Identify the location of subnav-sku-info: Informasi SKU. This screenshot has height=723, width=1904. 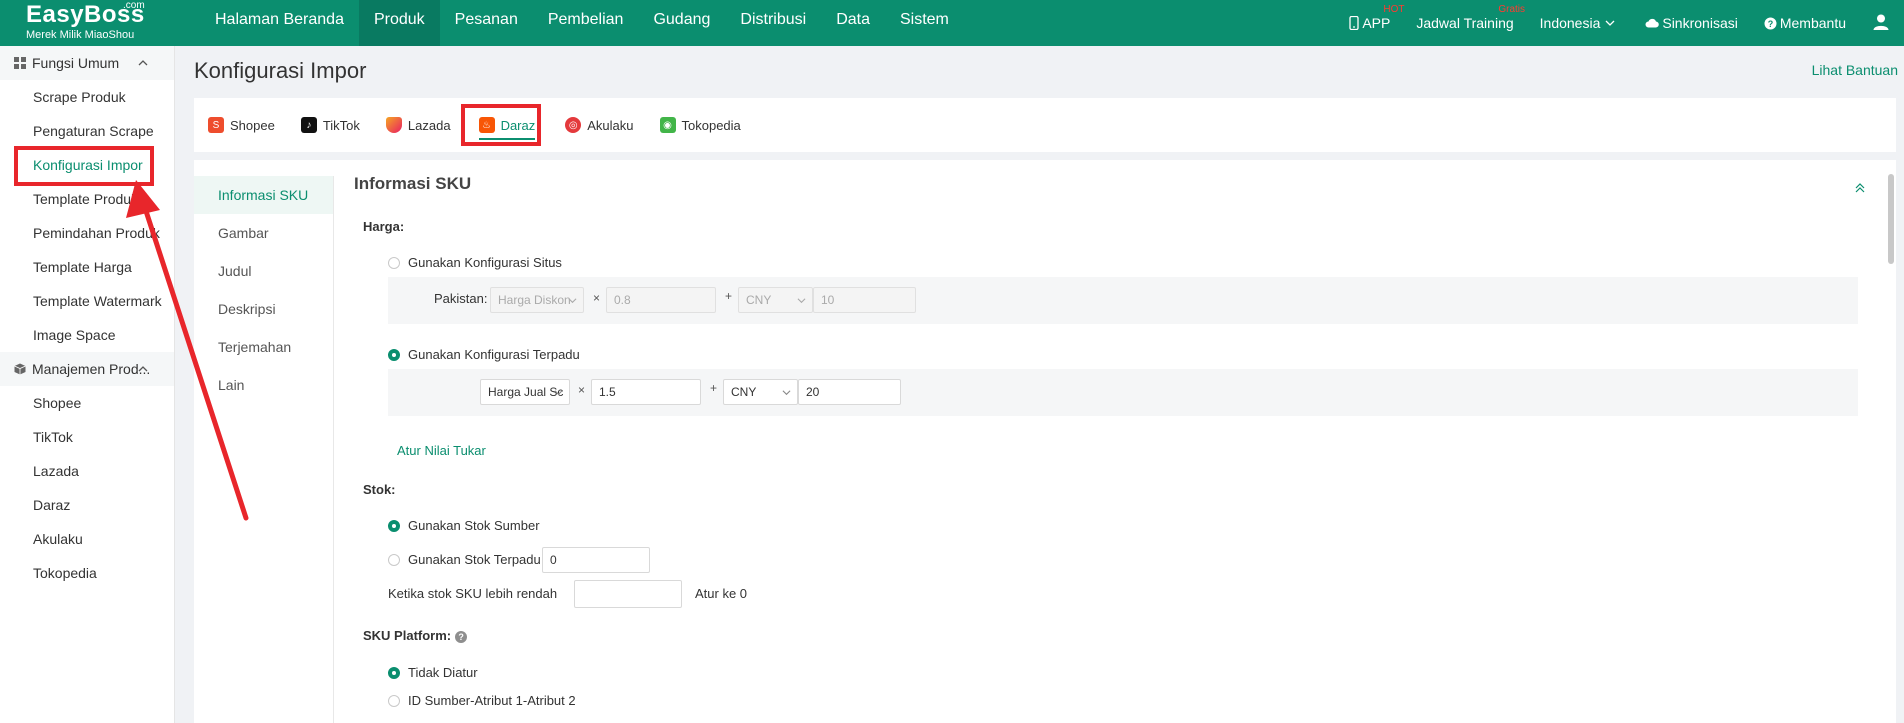
(263, 195).